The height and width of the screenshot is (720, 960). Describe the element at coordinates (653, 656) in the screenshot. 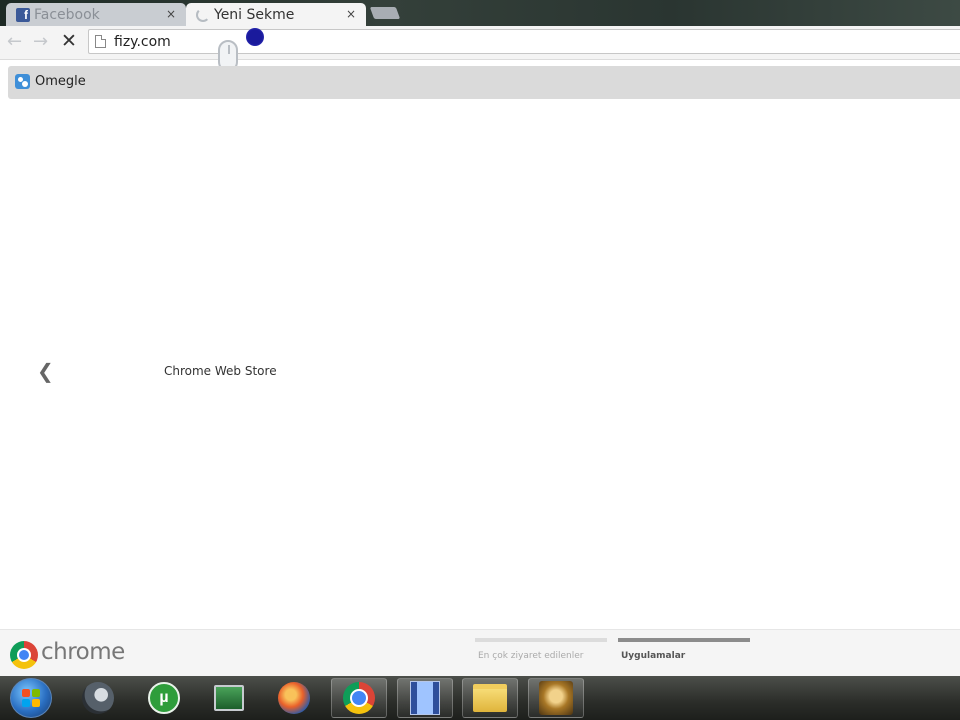

I see `page-label-apps: Uygulamalar` at that location.